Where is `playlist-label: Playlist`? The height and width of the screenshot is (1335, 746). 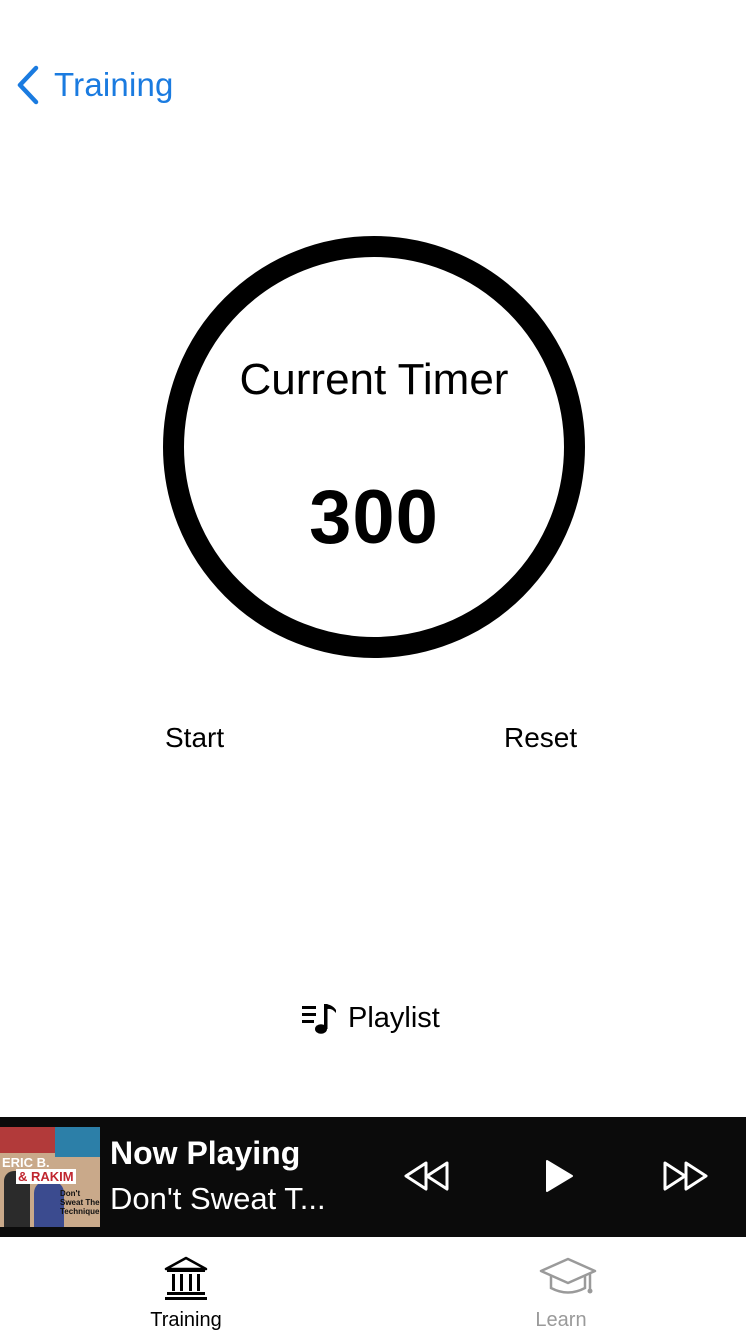 playlist-label: Playlist is located at coordinates (394, 1017).